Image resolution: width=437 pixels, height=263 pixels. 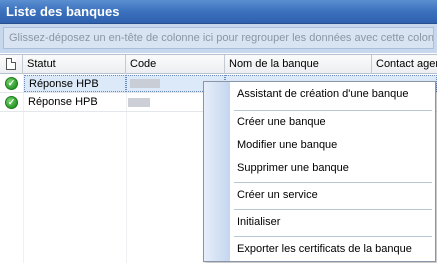 I want to click on window-title: Liste des banques, so click(x=218, y=12).